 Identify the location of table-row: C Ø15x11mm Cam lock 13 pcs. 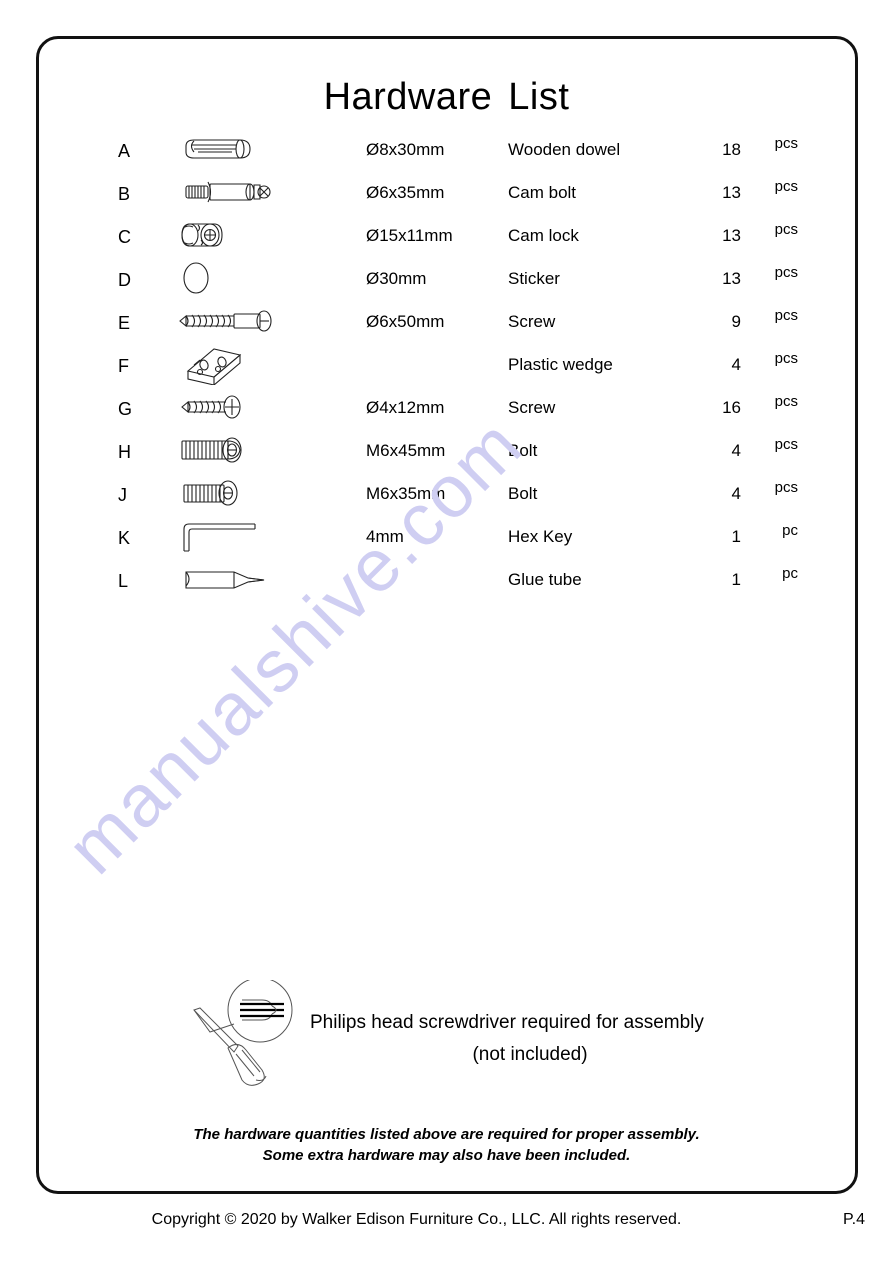
(446, 239).